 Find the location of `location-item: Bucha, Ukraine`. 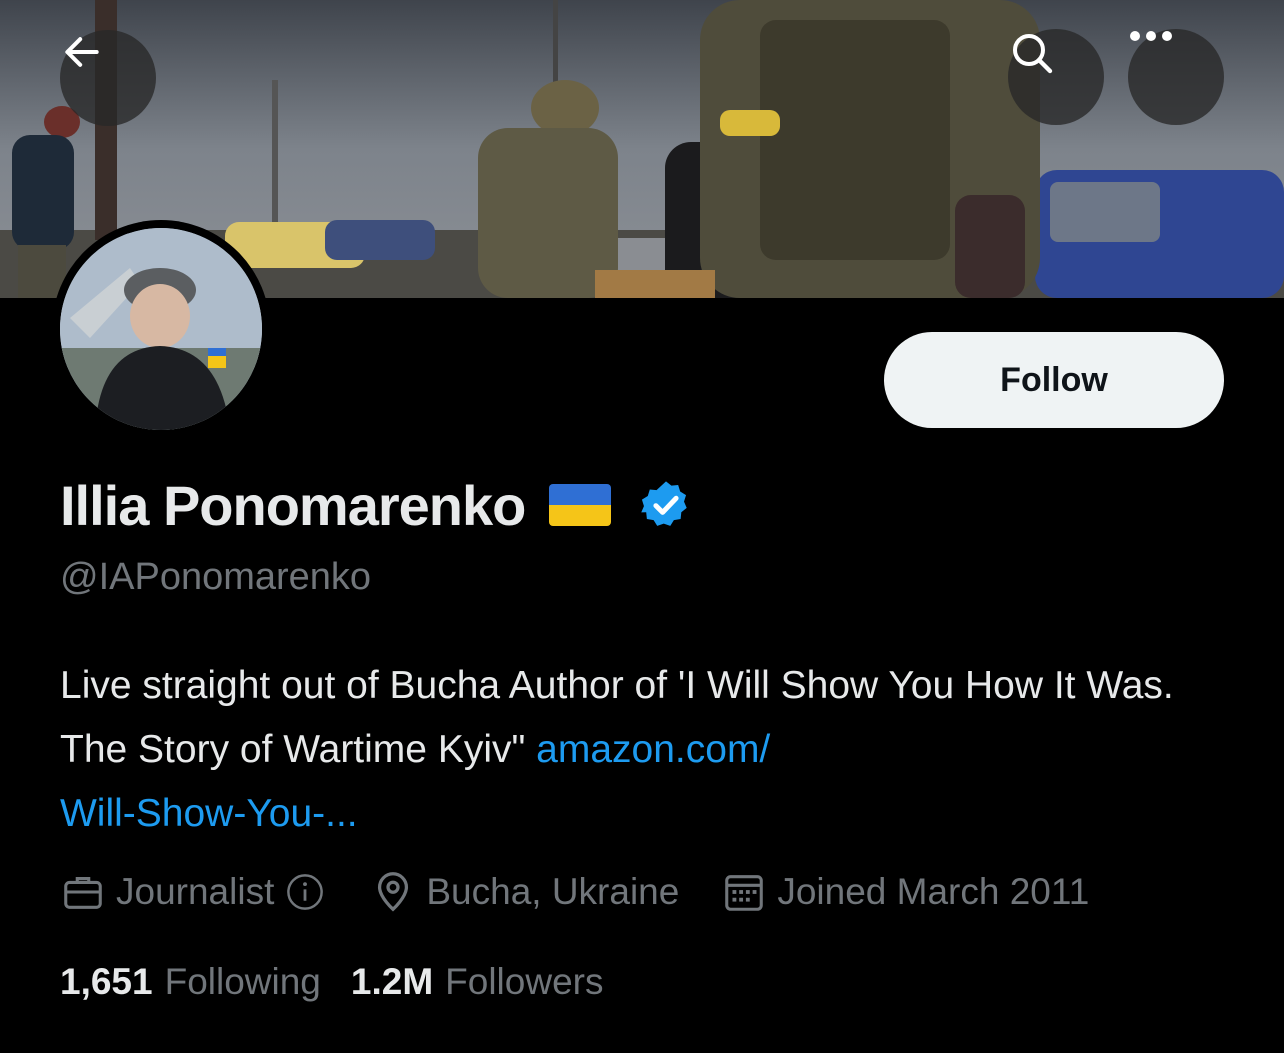

location-item: Bucha, Ukraine is located at coordinates (524, 892).